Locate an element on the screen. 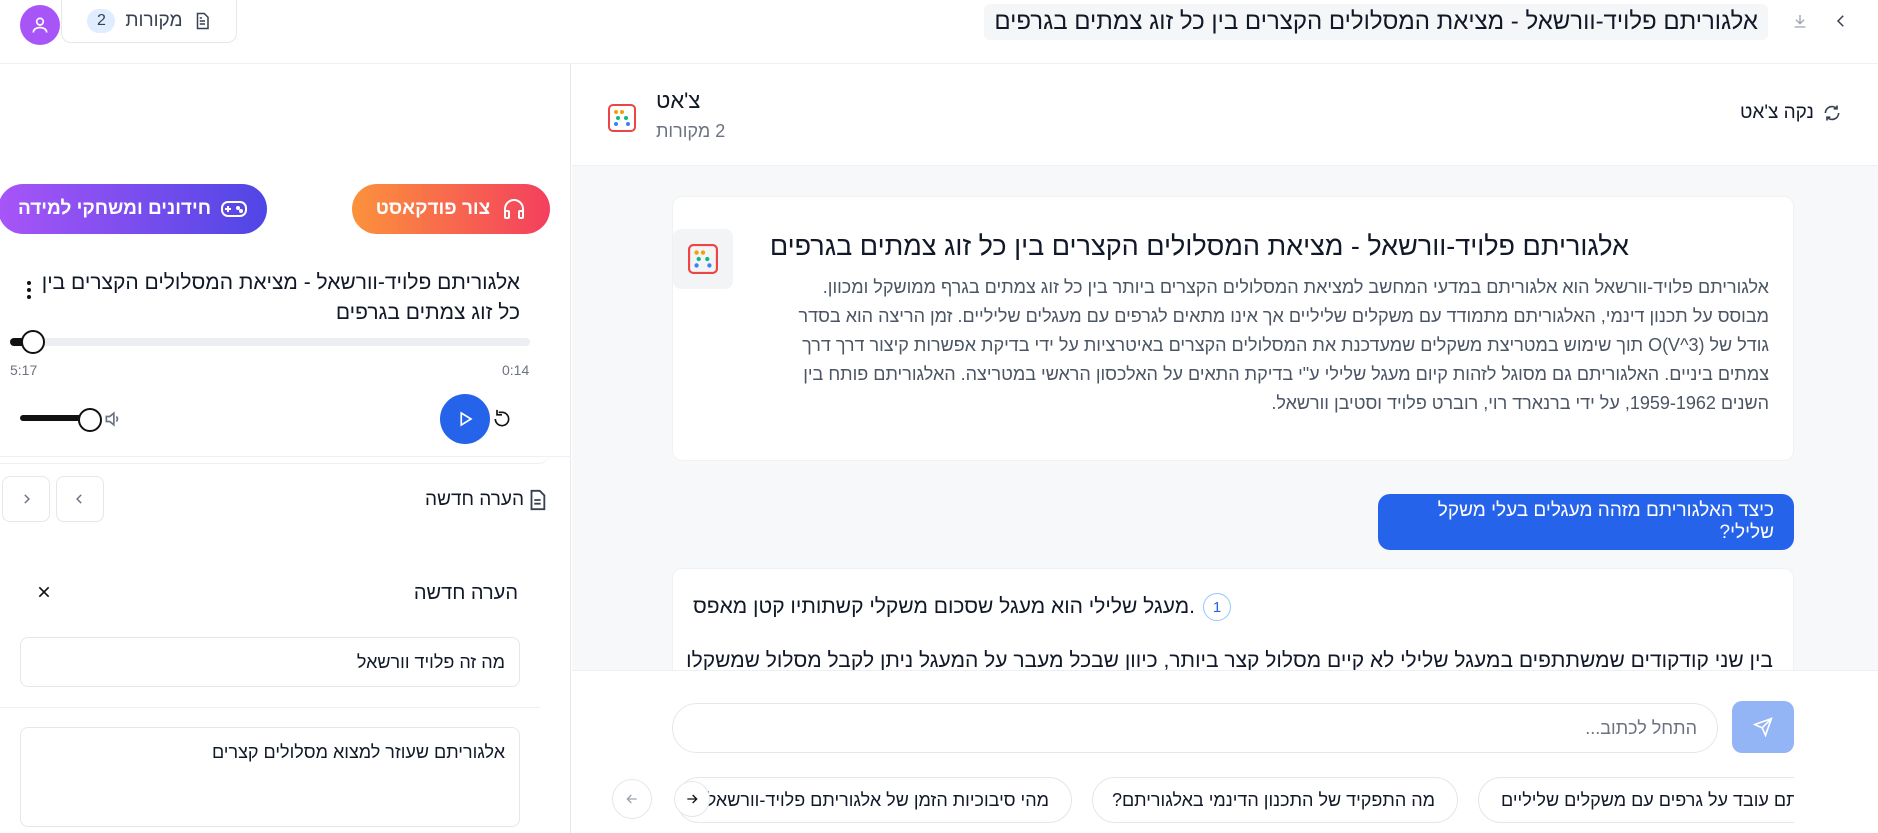 The height and width of the screenshot is (833, 1878). chat-sources-count: 2 מקורות is located at coordinates (691, 131).